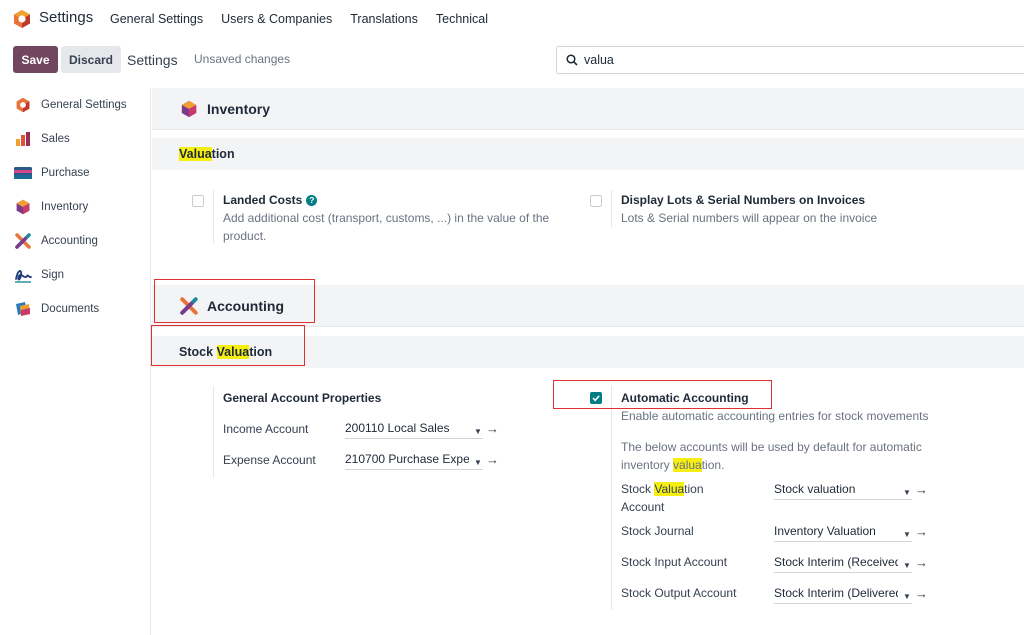 The height and width of the screenshot is (635, 1024). Describe the element at coordinates (39, 275) in the screenshot. I see `sidebar-item-sign: Sign` at that location.